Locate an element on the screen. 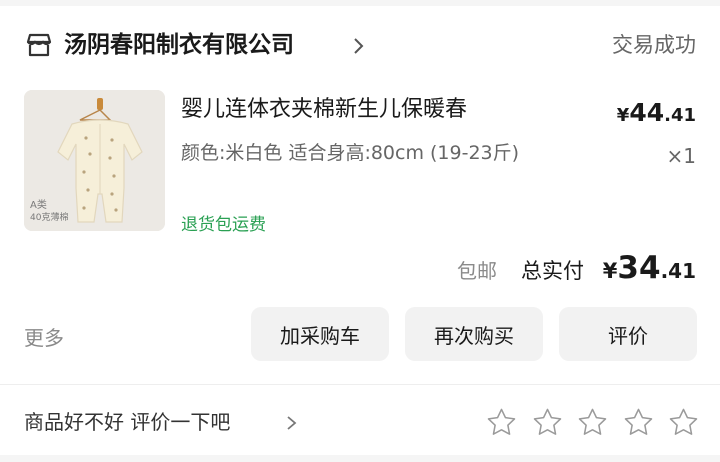 The width and height of the screenshot is (720, 462). total-currency: ¥ is located at coordinates (610, 271).